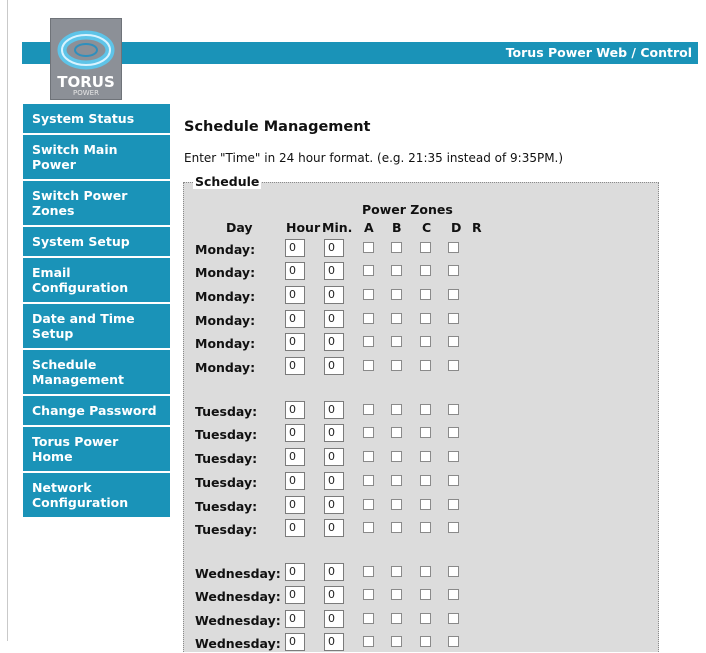  What do you see at coordinates (86, 59) in the screenshot?
I see `torus-power-logo: TORUS POWER` at bounding box center [86, 59].